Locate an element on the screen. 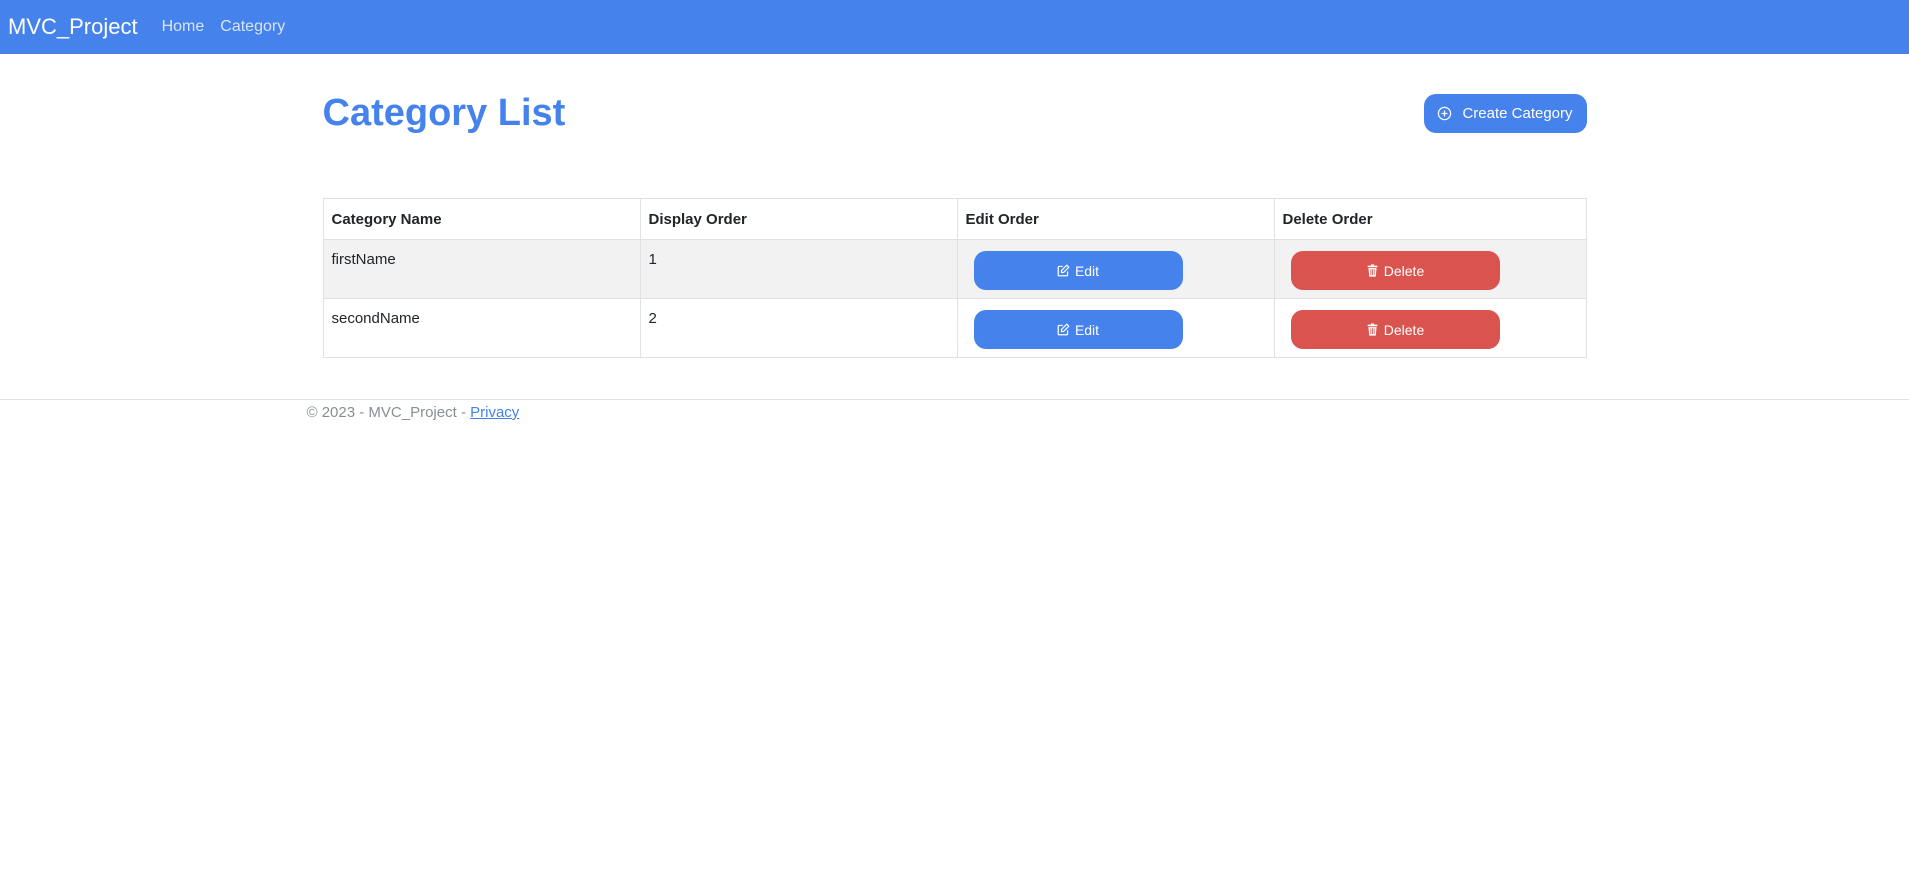 The height and width of the screenshot is (892, 1909). display-order-cell: 1 is located at coordinates (798, 269).